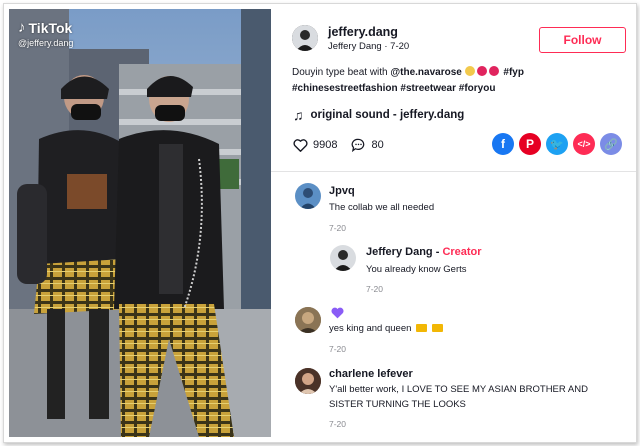  What do you see at coordinates (341, 72) in the screenshot?
I see `caption-text: Douyin type beat with` at bounding box center [341, 72].